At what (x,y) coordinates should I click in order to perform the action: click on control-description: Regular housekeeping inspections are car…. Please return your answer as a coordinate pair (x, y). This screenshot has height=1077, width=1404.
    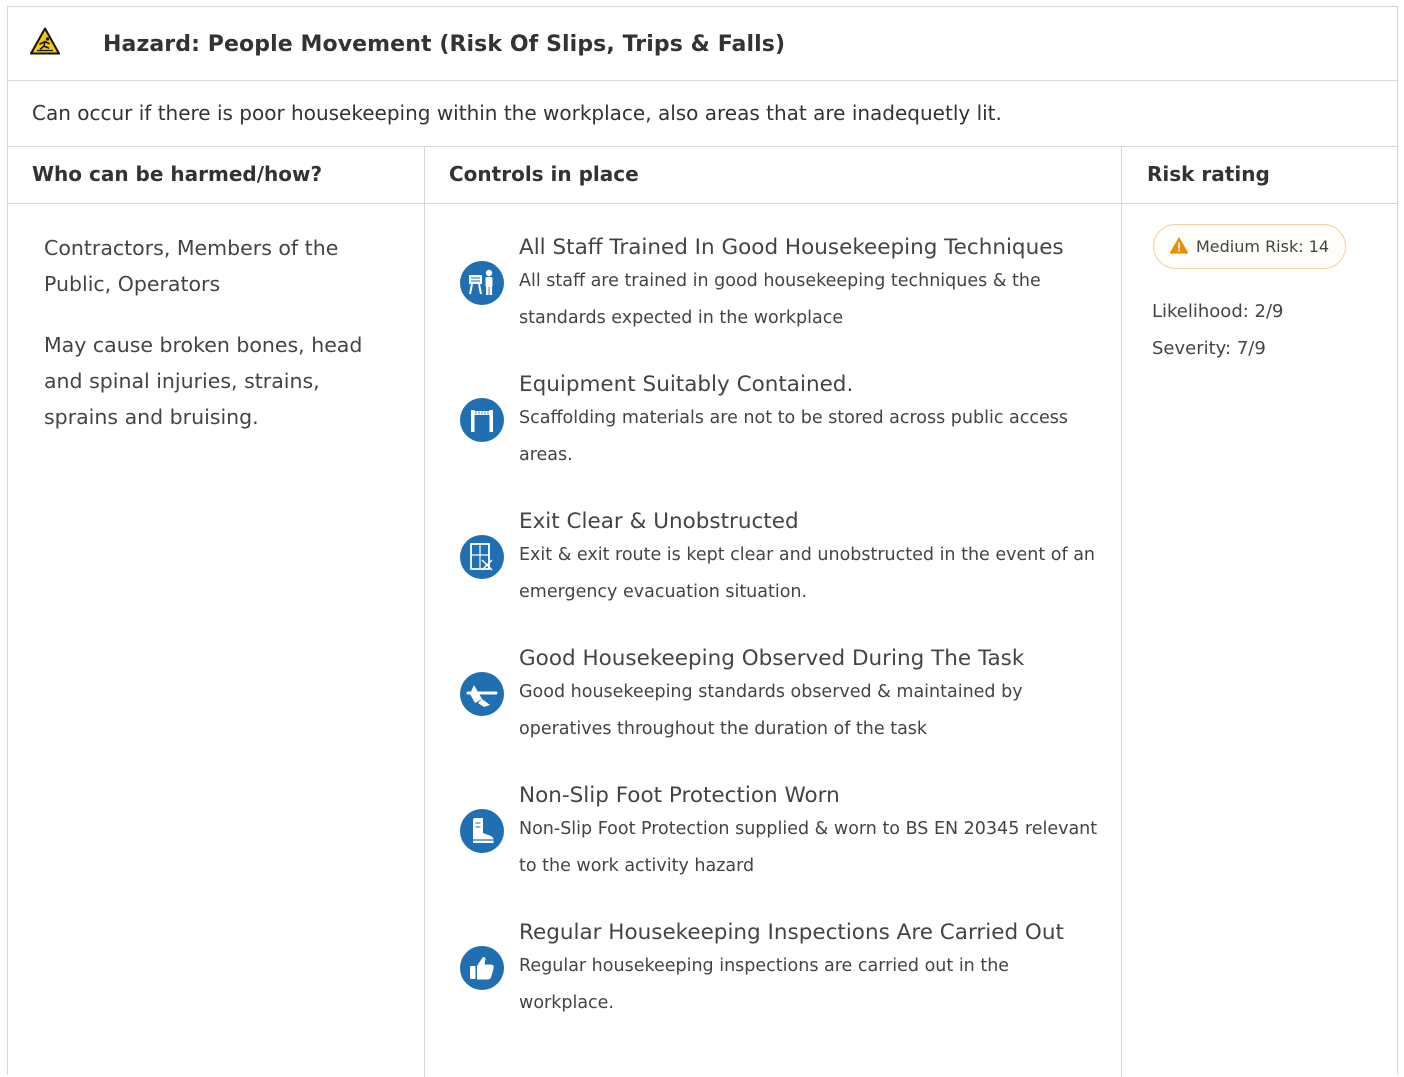
    Looking at the image, I should click on (764, 984).